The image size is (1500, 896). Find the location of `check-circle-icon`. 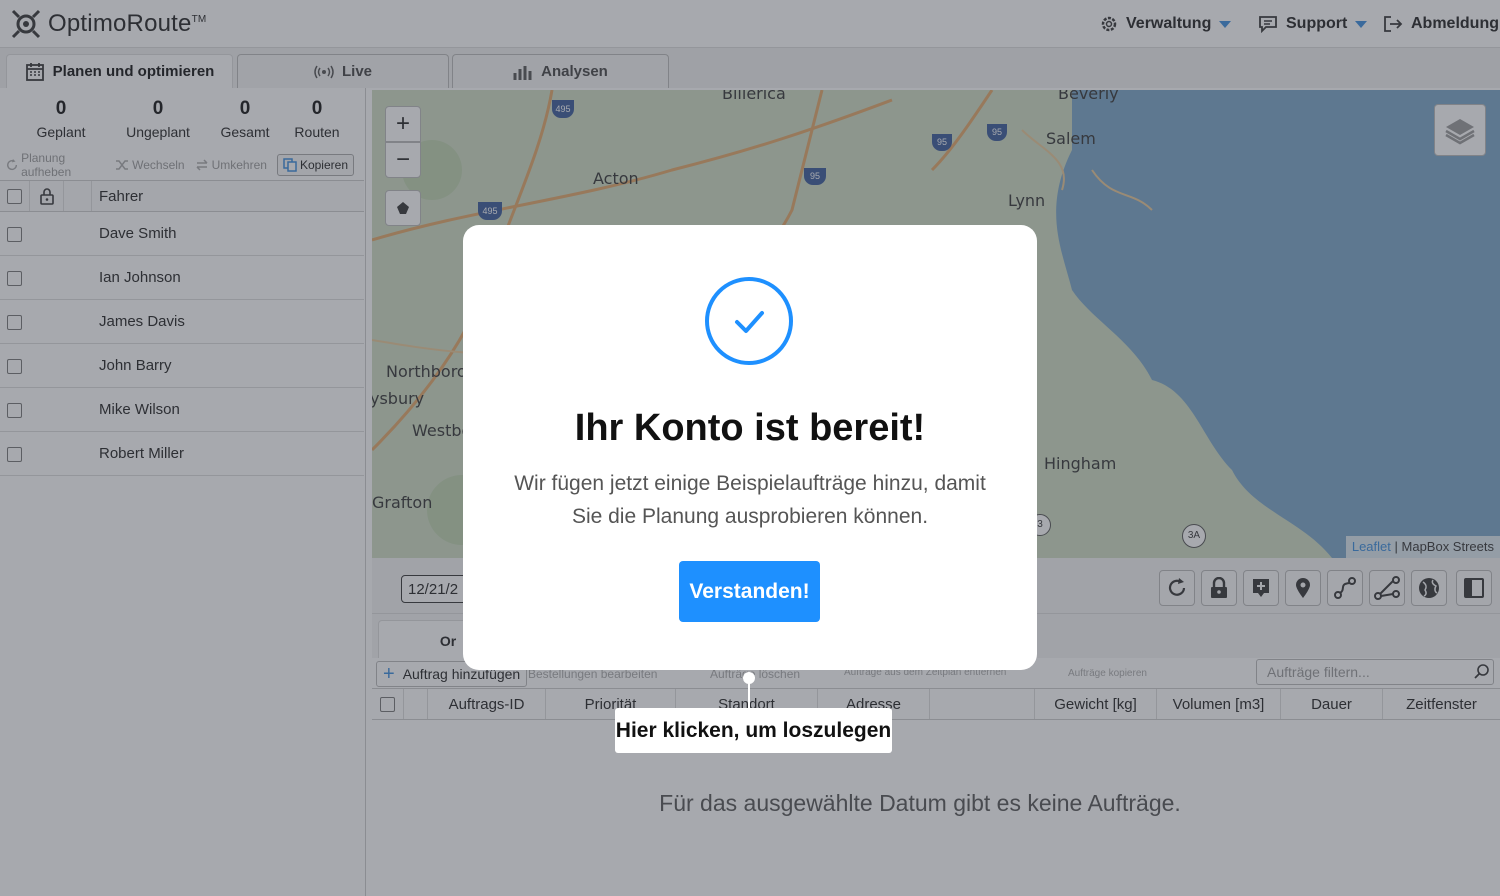

check-circle-icon is located at coordinates (749, 321).